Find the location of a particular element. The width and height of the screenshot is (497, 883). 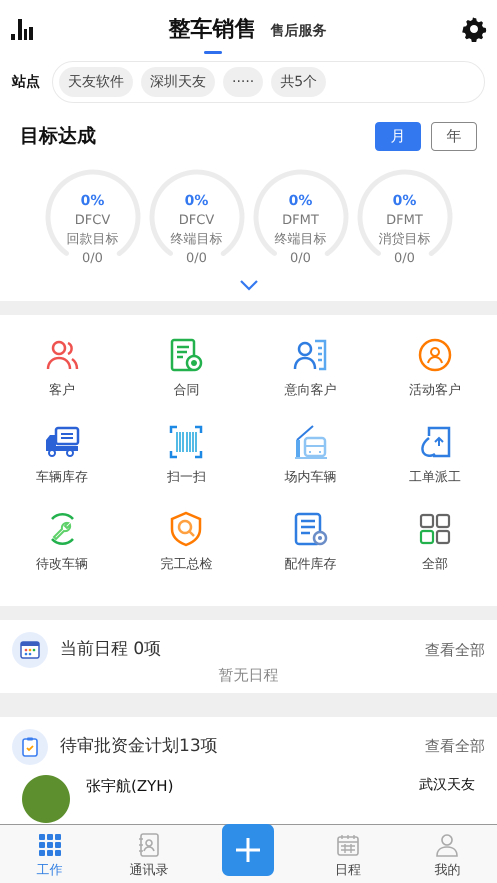

shortcut-item: 客户 is located at coordinates (62, 380).